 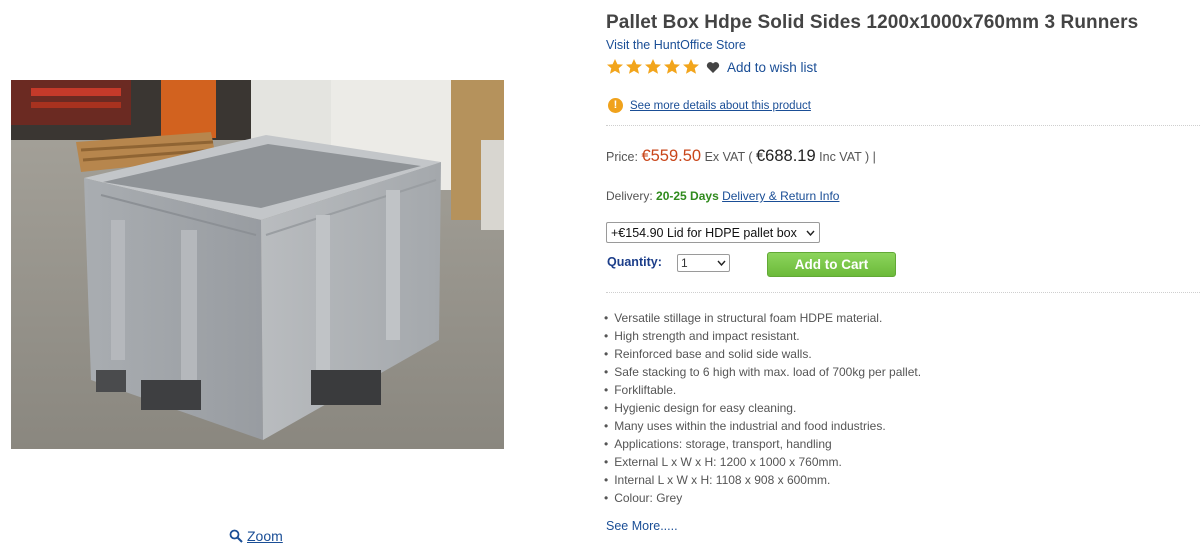 I want to click on product-details-row: ! See more details about this product, so click(x=709, y=105).